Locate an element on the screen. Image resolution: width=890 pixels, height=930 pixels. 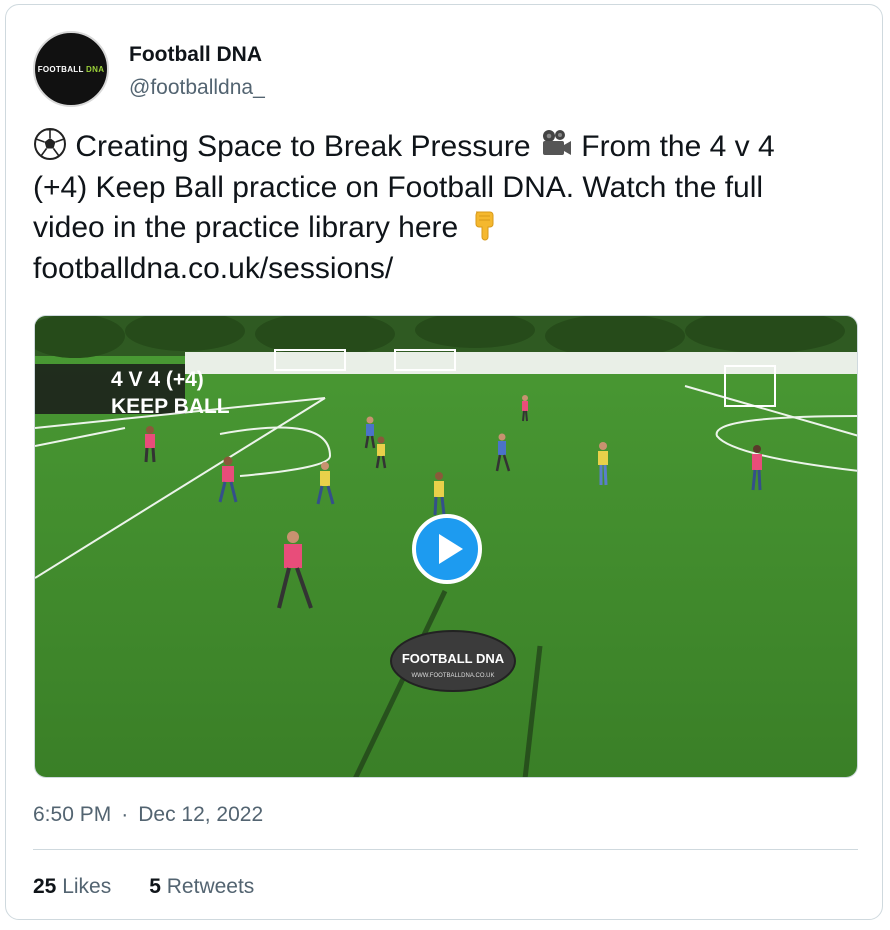
retweets-count: 5 is located at coordinates (155, 886).